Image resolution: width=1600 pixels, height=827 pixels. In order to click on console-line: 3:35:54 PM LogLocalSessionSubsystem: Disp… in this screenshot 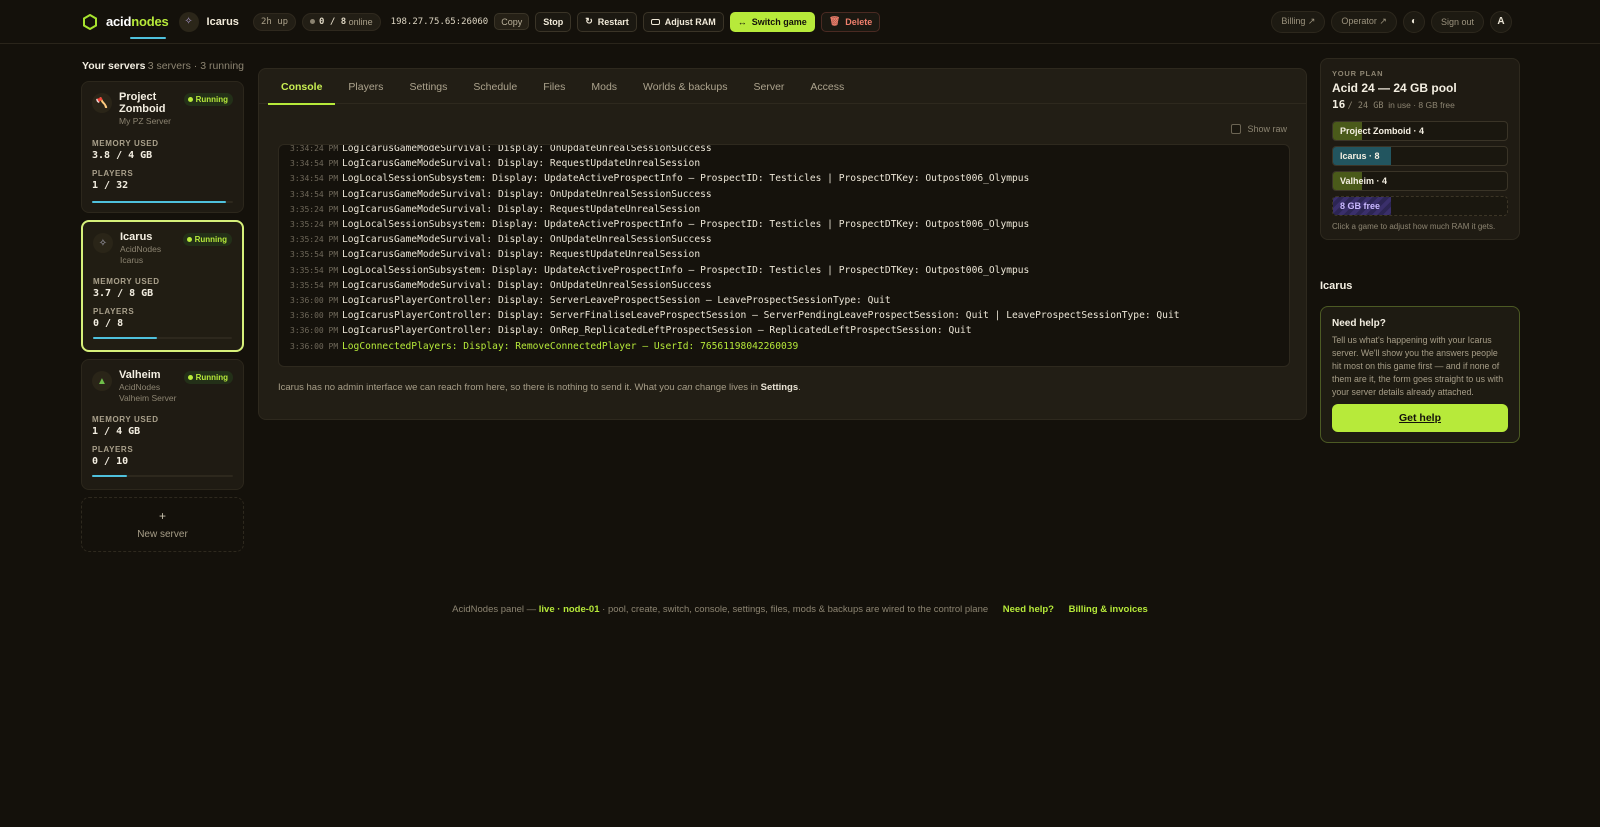, I will do `click(785, 270)`.